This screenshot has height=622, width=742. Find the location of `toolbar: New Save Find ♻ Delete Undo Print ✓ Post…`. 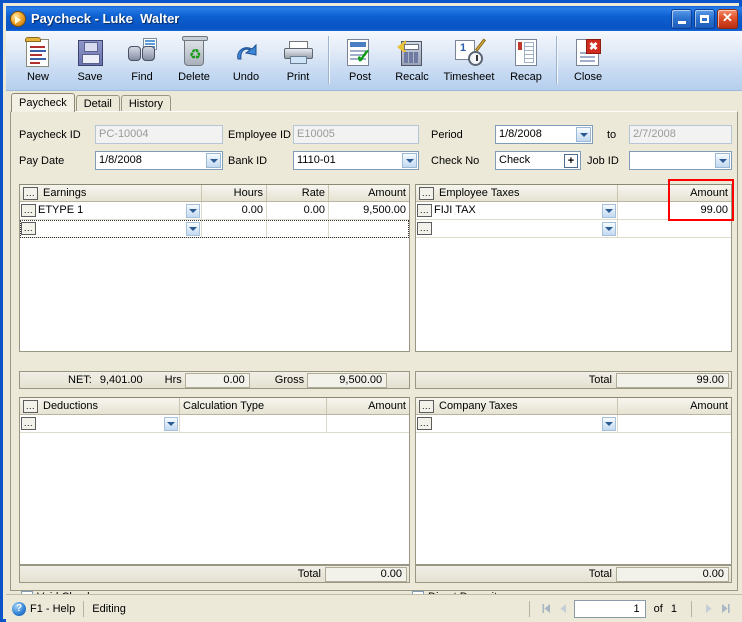

toolbar: New Save Find ♻ Delete Undo Print ✓ Post… is located at coordinates (374, 61).